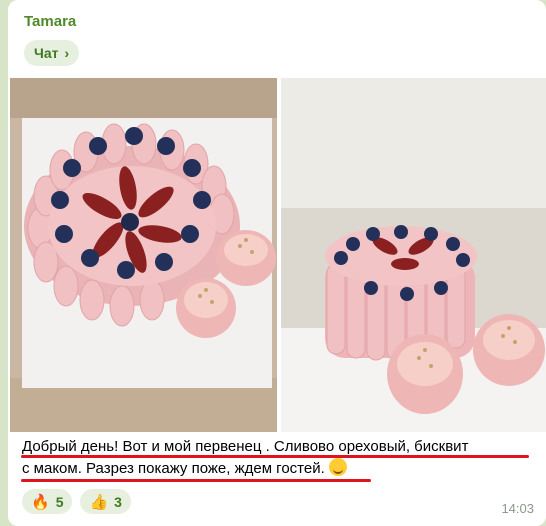 This screenshot has height=526, width=546. Describe the element at coordinates (99, 502) in the screenshot. I see `thumbs-up-icon: 👍` at that location.